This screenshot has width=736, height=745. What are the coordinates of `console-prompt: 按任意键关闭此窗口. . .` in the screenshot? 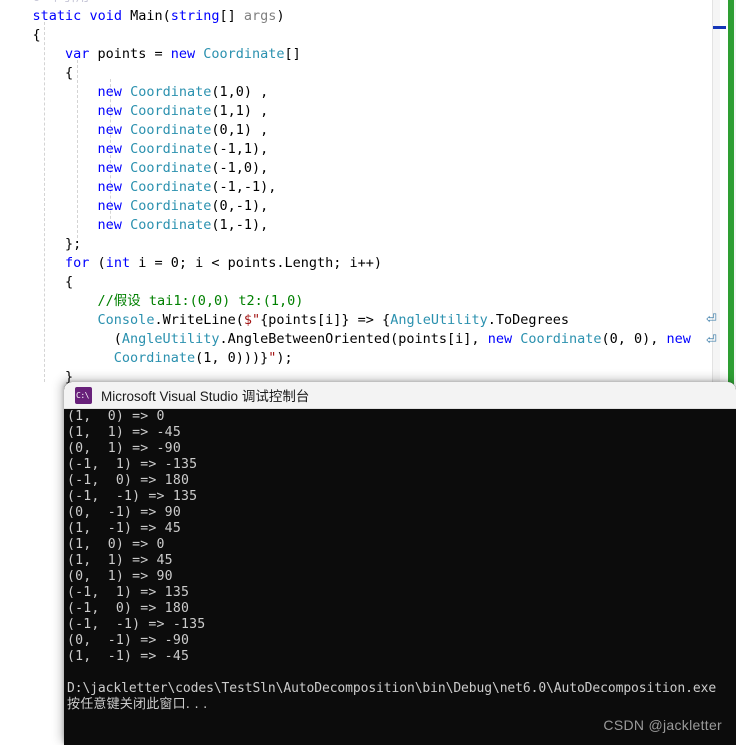 It's located at (137, 704).